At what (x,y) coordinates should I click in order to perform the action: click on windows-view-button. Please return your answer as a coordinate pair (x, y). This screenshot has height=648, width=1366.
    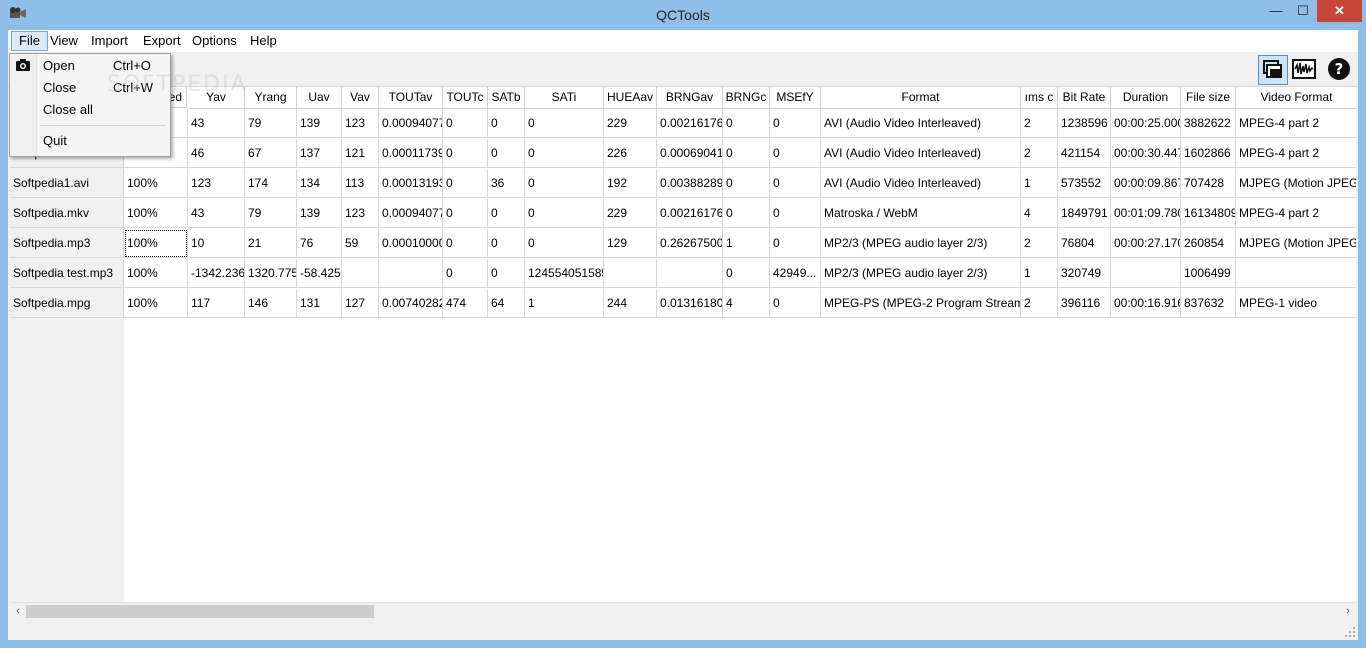
    Looking at the image, I should click on (1273, 70).